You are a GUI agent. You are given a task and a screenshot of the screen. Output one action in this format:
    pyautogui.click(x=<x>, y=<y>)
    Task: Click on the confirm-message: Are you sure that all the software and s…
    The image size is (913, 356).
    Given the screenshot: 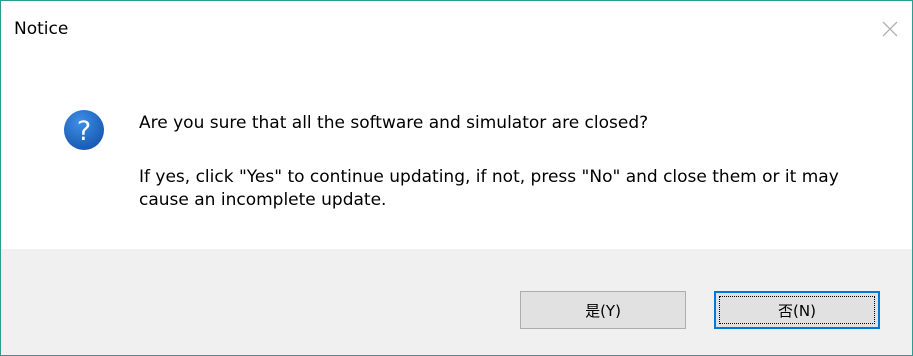 What is the action you would take?
    pyautogui.click(x=394, y=123)
    